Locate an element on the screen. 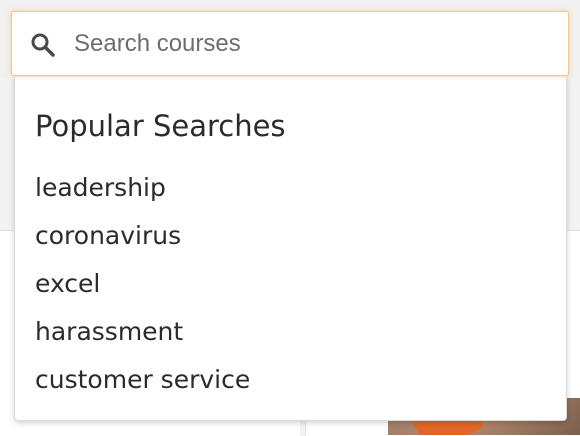 This screenshot has width=580, height=436. search-bar is located at coordinates (290, 43).